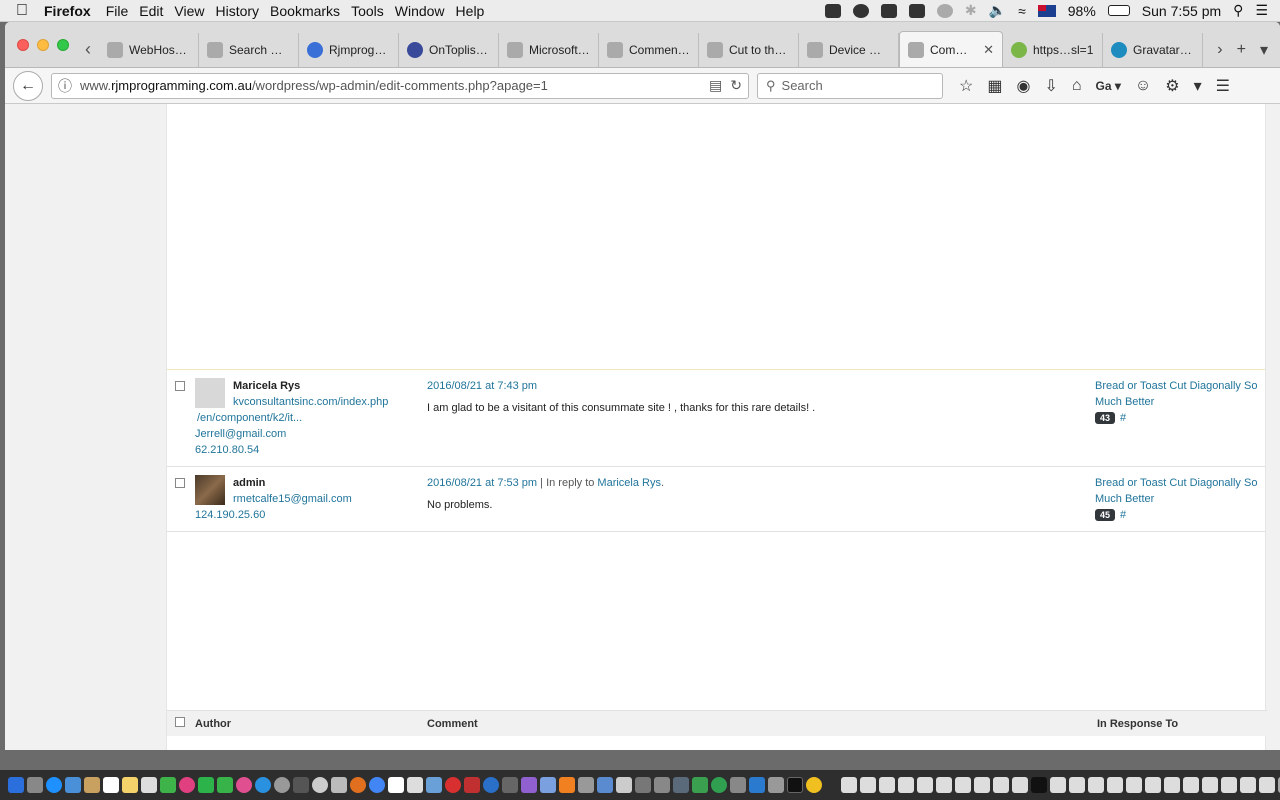  I want to click on reply-to-link: Maricela Rys, so click(629, 483).